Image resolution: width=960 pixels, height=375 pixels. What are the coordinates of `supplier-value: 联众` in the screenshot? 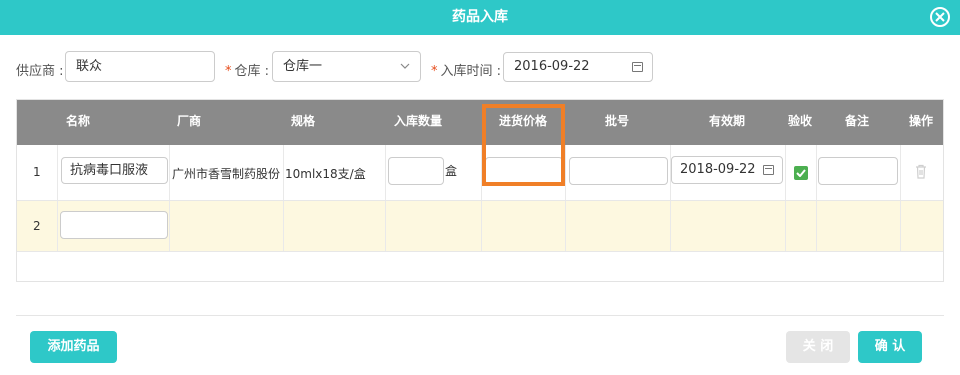 It's located at (89, 66).